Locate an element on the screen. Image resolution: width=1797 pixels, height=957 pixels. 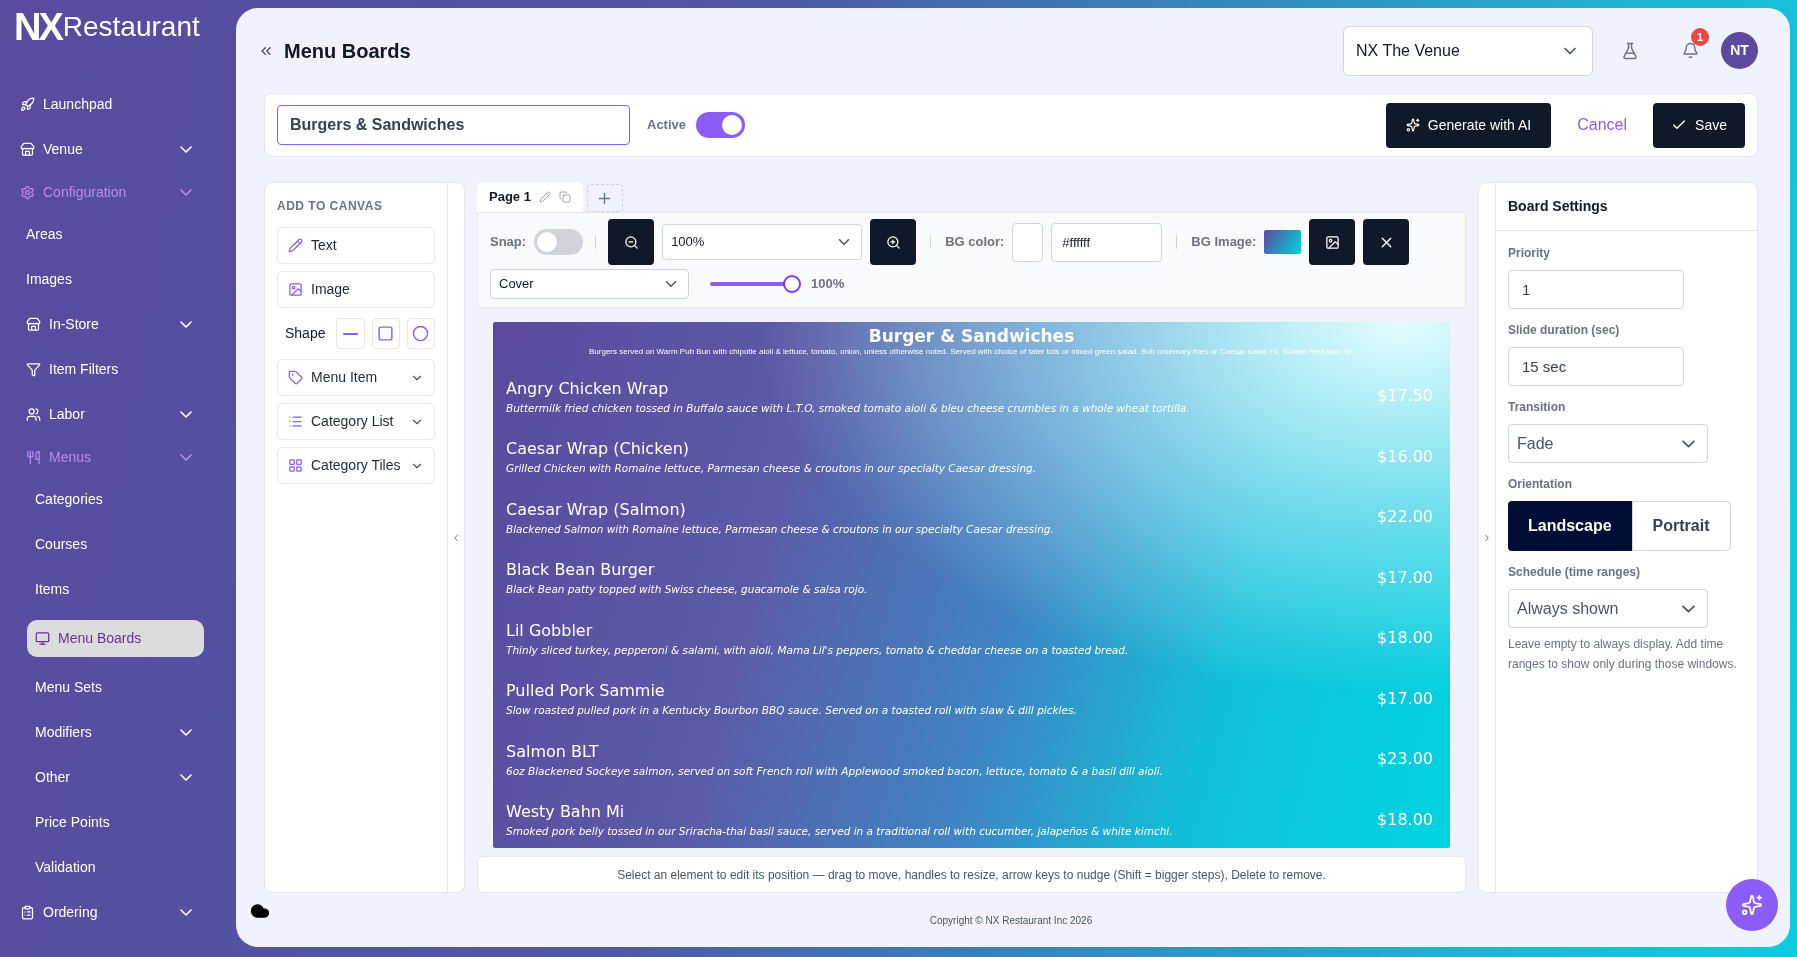
field-label: Schedule (time ranges) is located at coordinates (1575, 572).